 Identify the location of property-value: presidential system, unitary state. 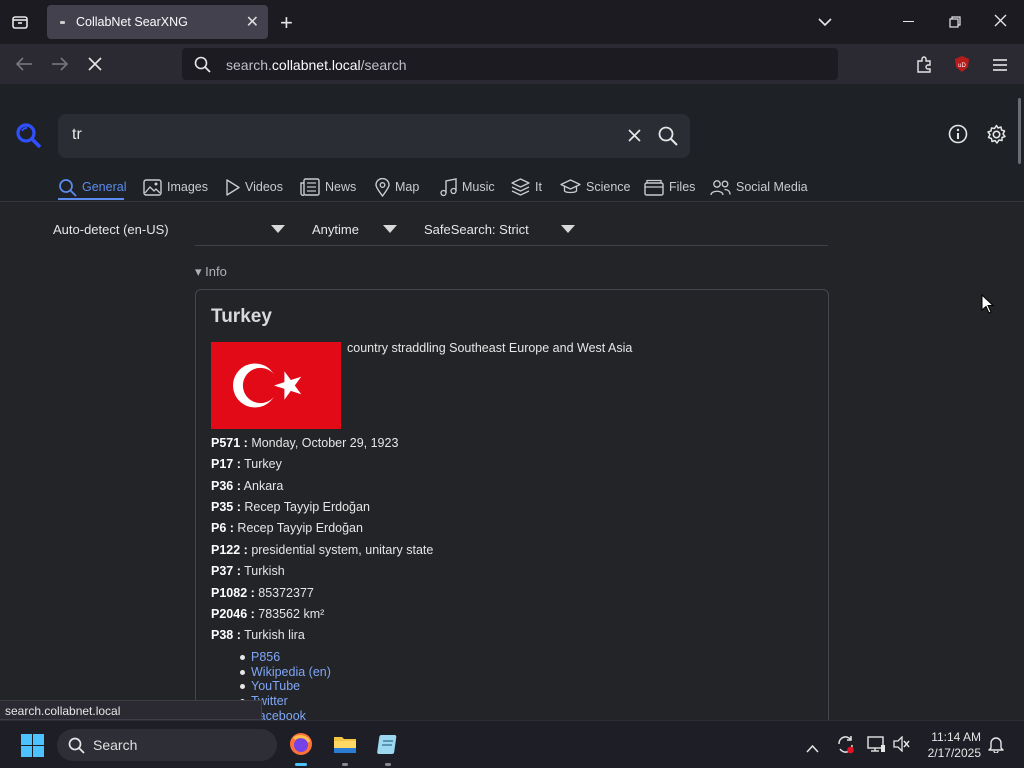
(340, 550).